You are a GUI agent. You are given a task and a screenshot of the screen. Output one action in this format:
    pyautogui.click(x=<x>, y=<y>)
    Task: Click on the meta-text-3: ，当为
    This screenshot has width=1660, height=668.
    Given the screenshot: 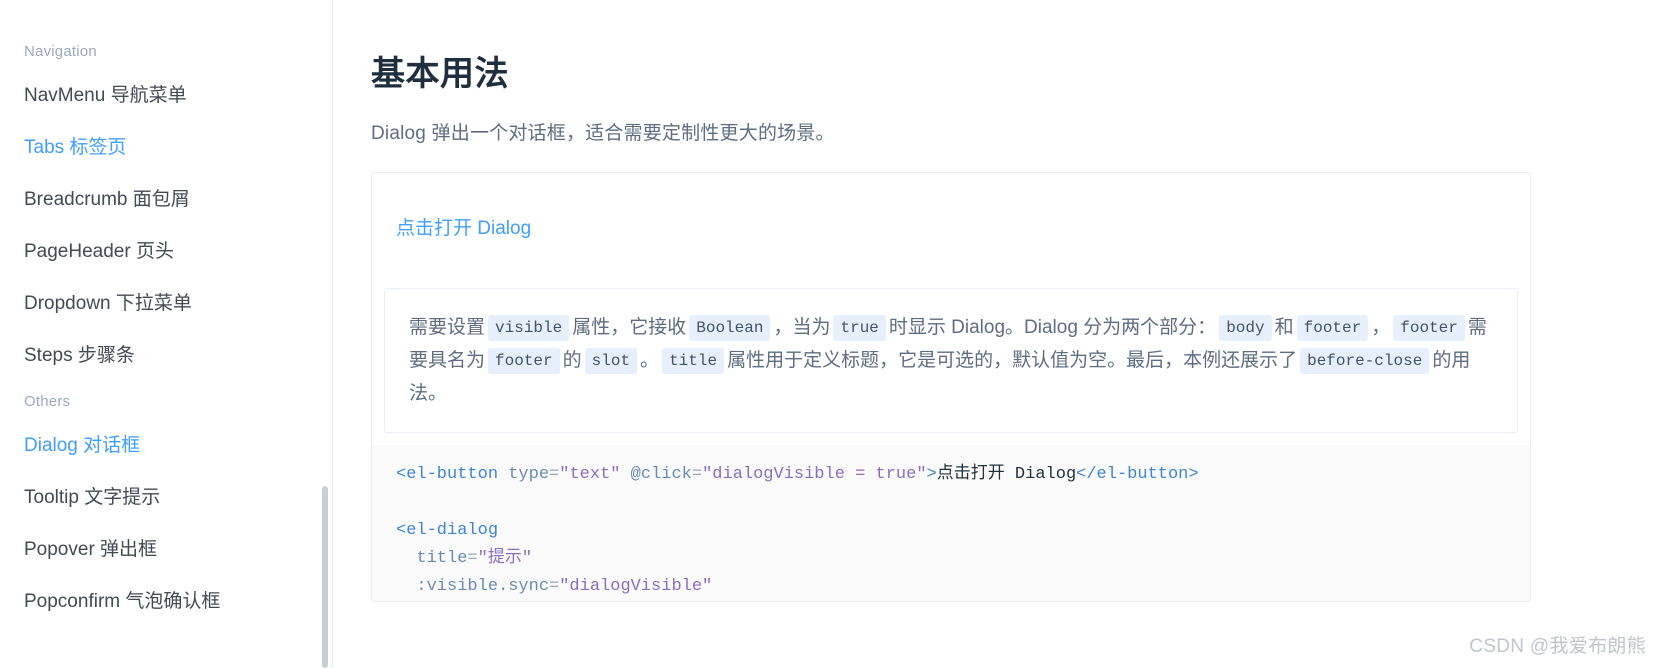 What is the action you would take?
    pyautogui.click(x=802, y=327)
    